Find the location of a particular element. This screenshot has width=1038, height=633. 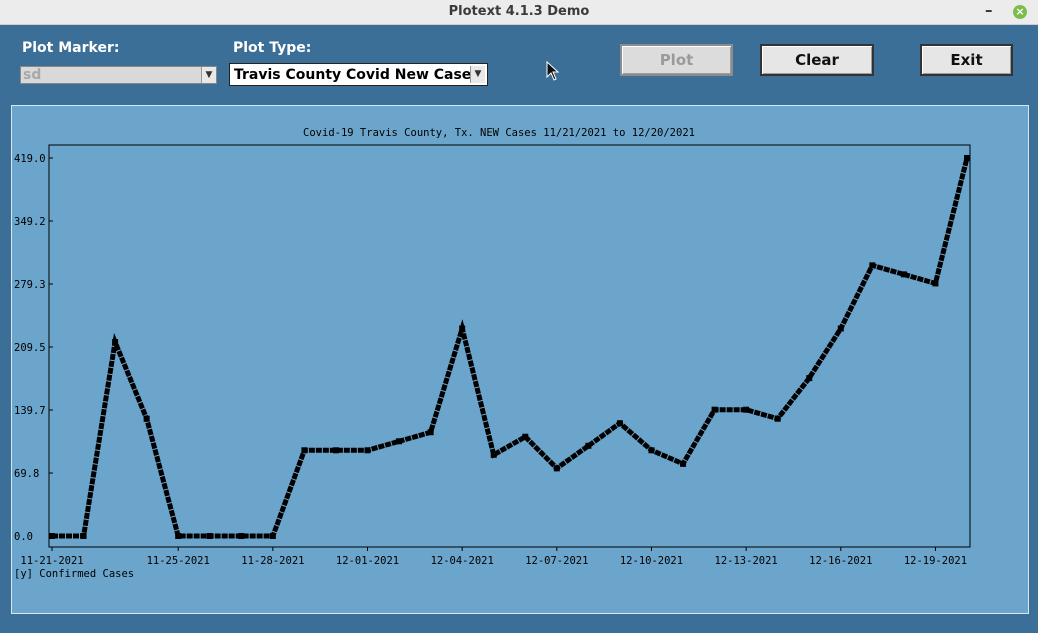

exit-button: Exit is located at coordinates (966, 60).